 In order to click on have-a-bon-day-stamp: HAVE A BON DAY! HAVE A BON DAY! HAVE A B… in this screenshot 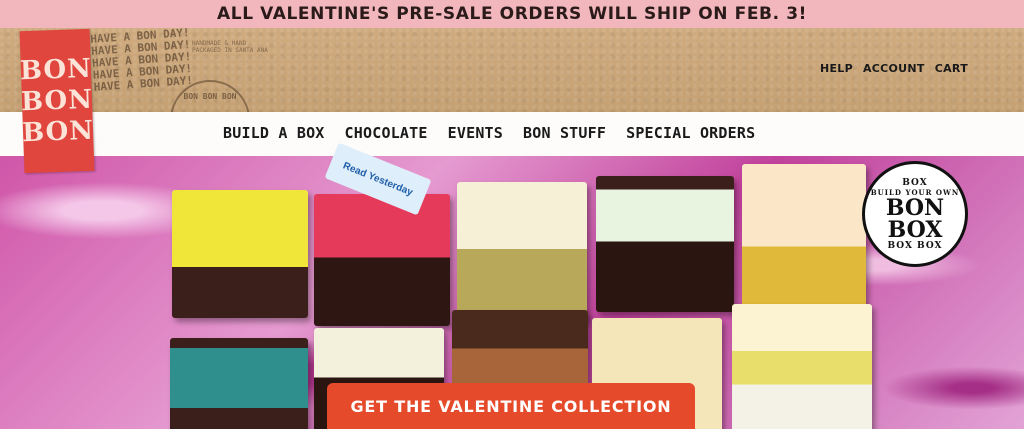, I will do `click(141, 59)`.